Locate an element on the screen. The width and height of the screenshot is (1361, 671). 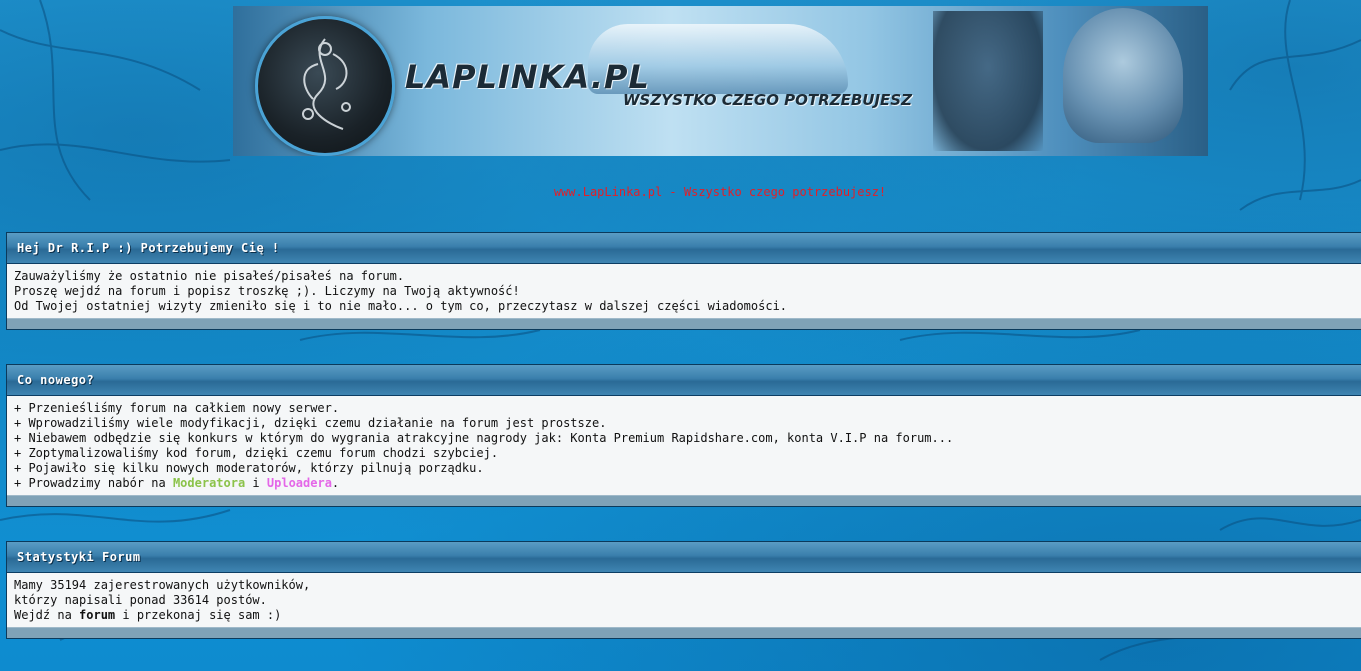
stats-panel-title: Statystyki Forum is located at coordinates (684, 557).